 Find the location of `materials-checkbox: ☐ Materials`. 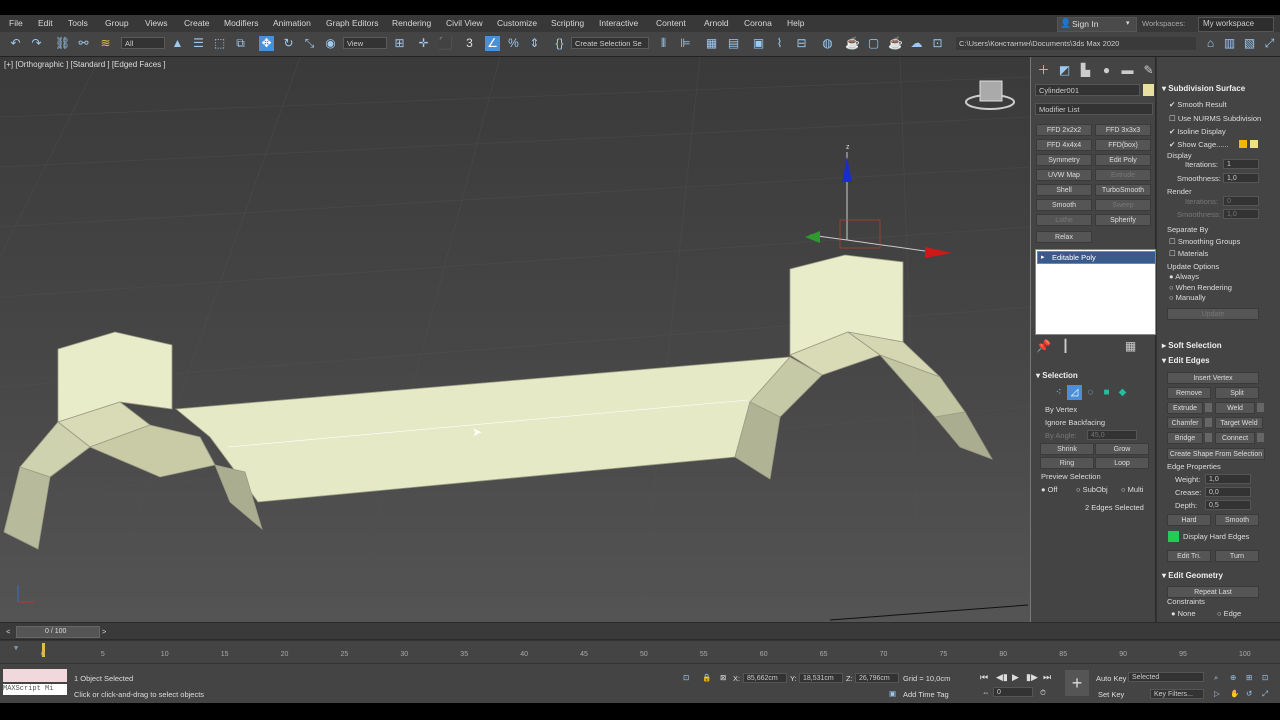

materials-checkbox: ☐ Materials is located at coordinates (1188, 253).